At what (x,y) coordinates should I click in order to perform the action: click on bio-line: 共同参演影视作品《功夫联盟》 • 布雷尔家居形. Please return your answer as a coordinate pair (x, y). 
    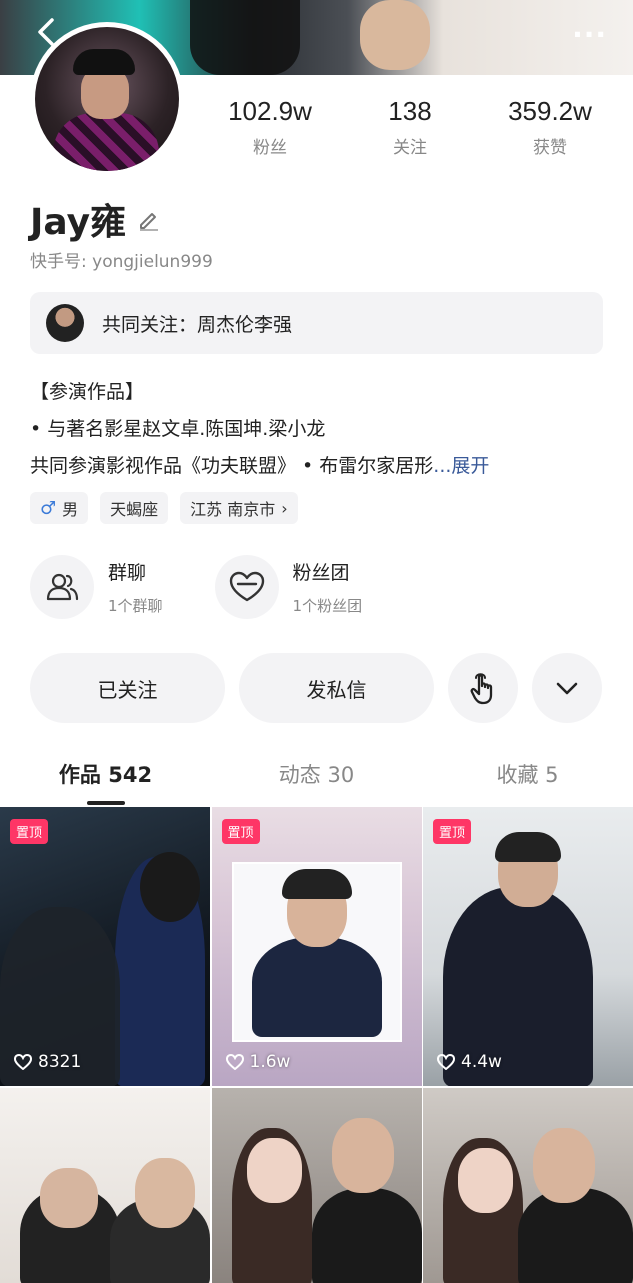
    Looking at the image, I should click on (232, 466).